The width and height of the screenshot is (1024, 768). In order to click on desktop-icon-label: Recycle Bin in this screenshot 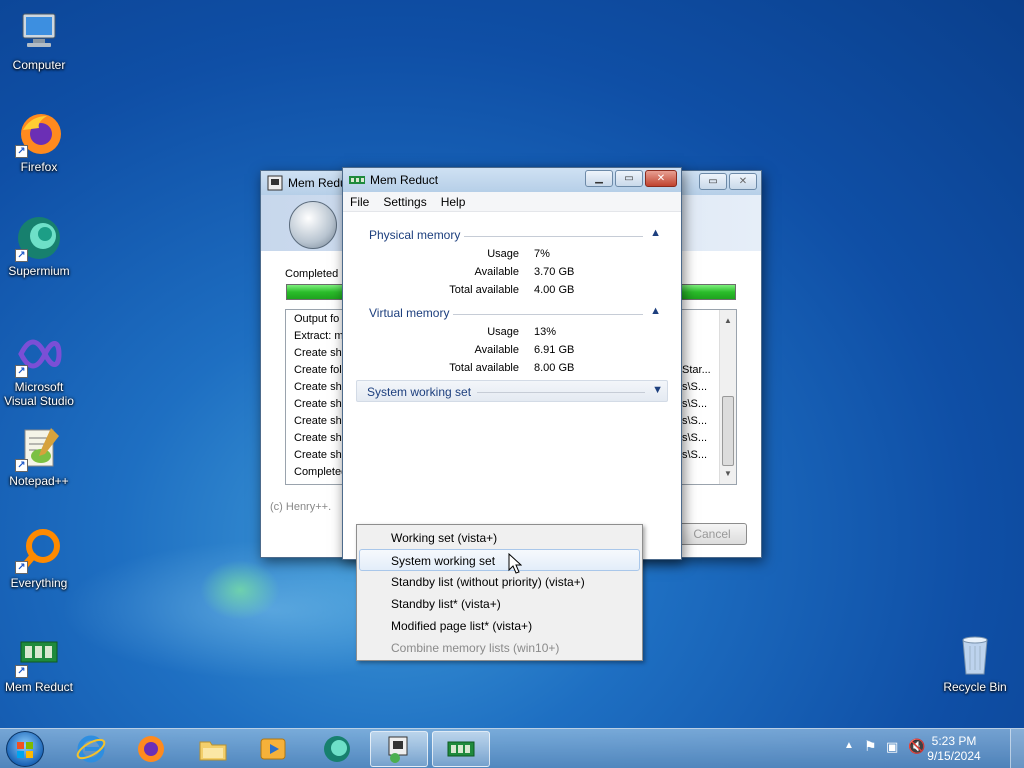, I will do `click(975, 687)`.